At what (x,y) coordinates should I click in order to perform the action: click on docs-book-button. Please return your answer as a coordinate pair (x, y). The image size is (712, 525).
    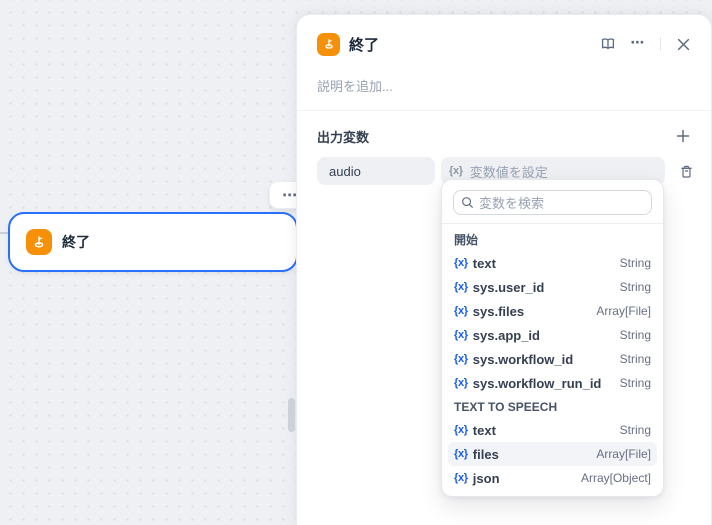
    Looking at the image, I should click on (608, 44).